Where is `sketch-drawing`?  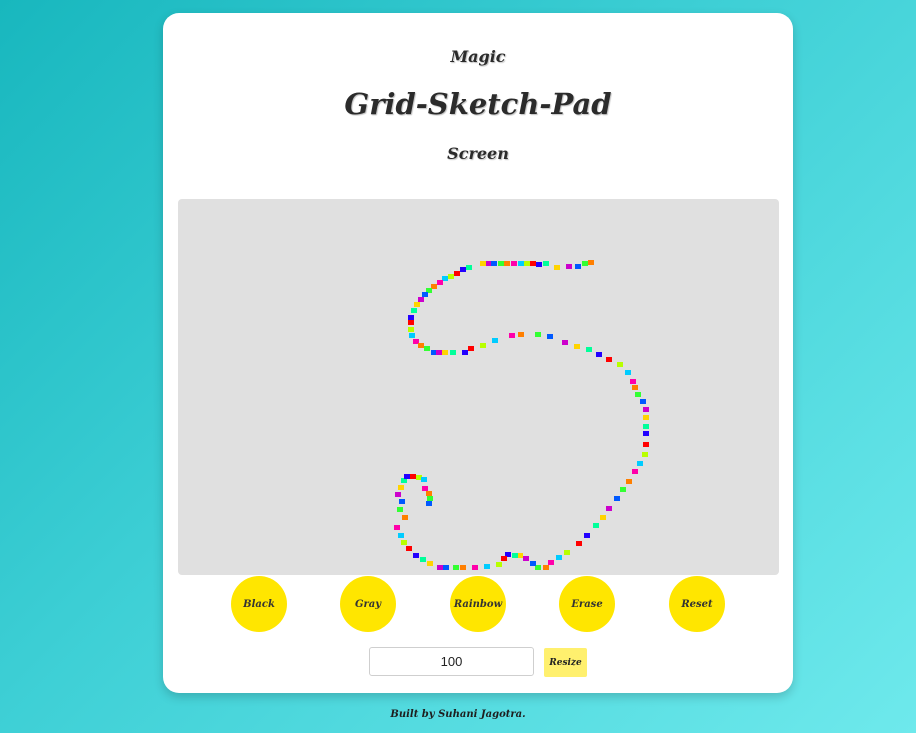
sketch-drawing is located at coordinates (521, 415).